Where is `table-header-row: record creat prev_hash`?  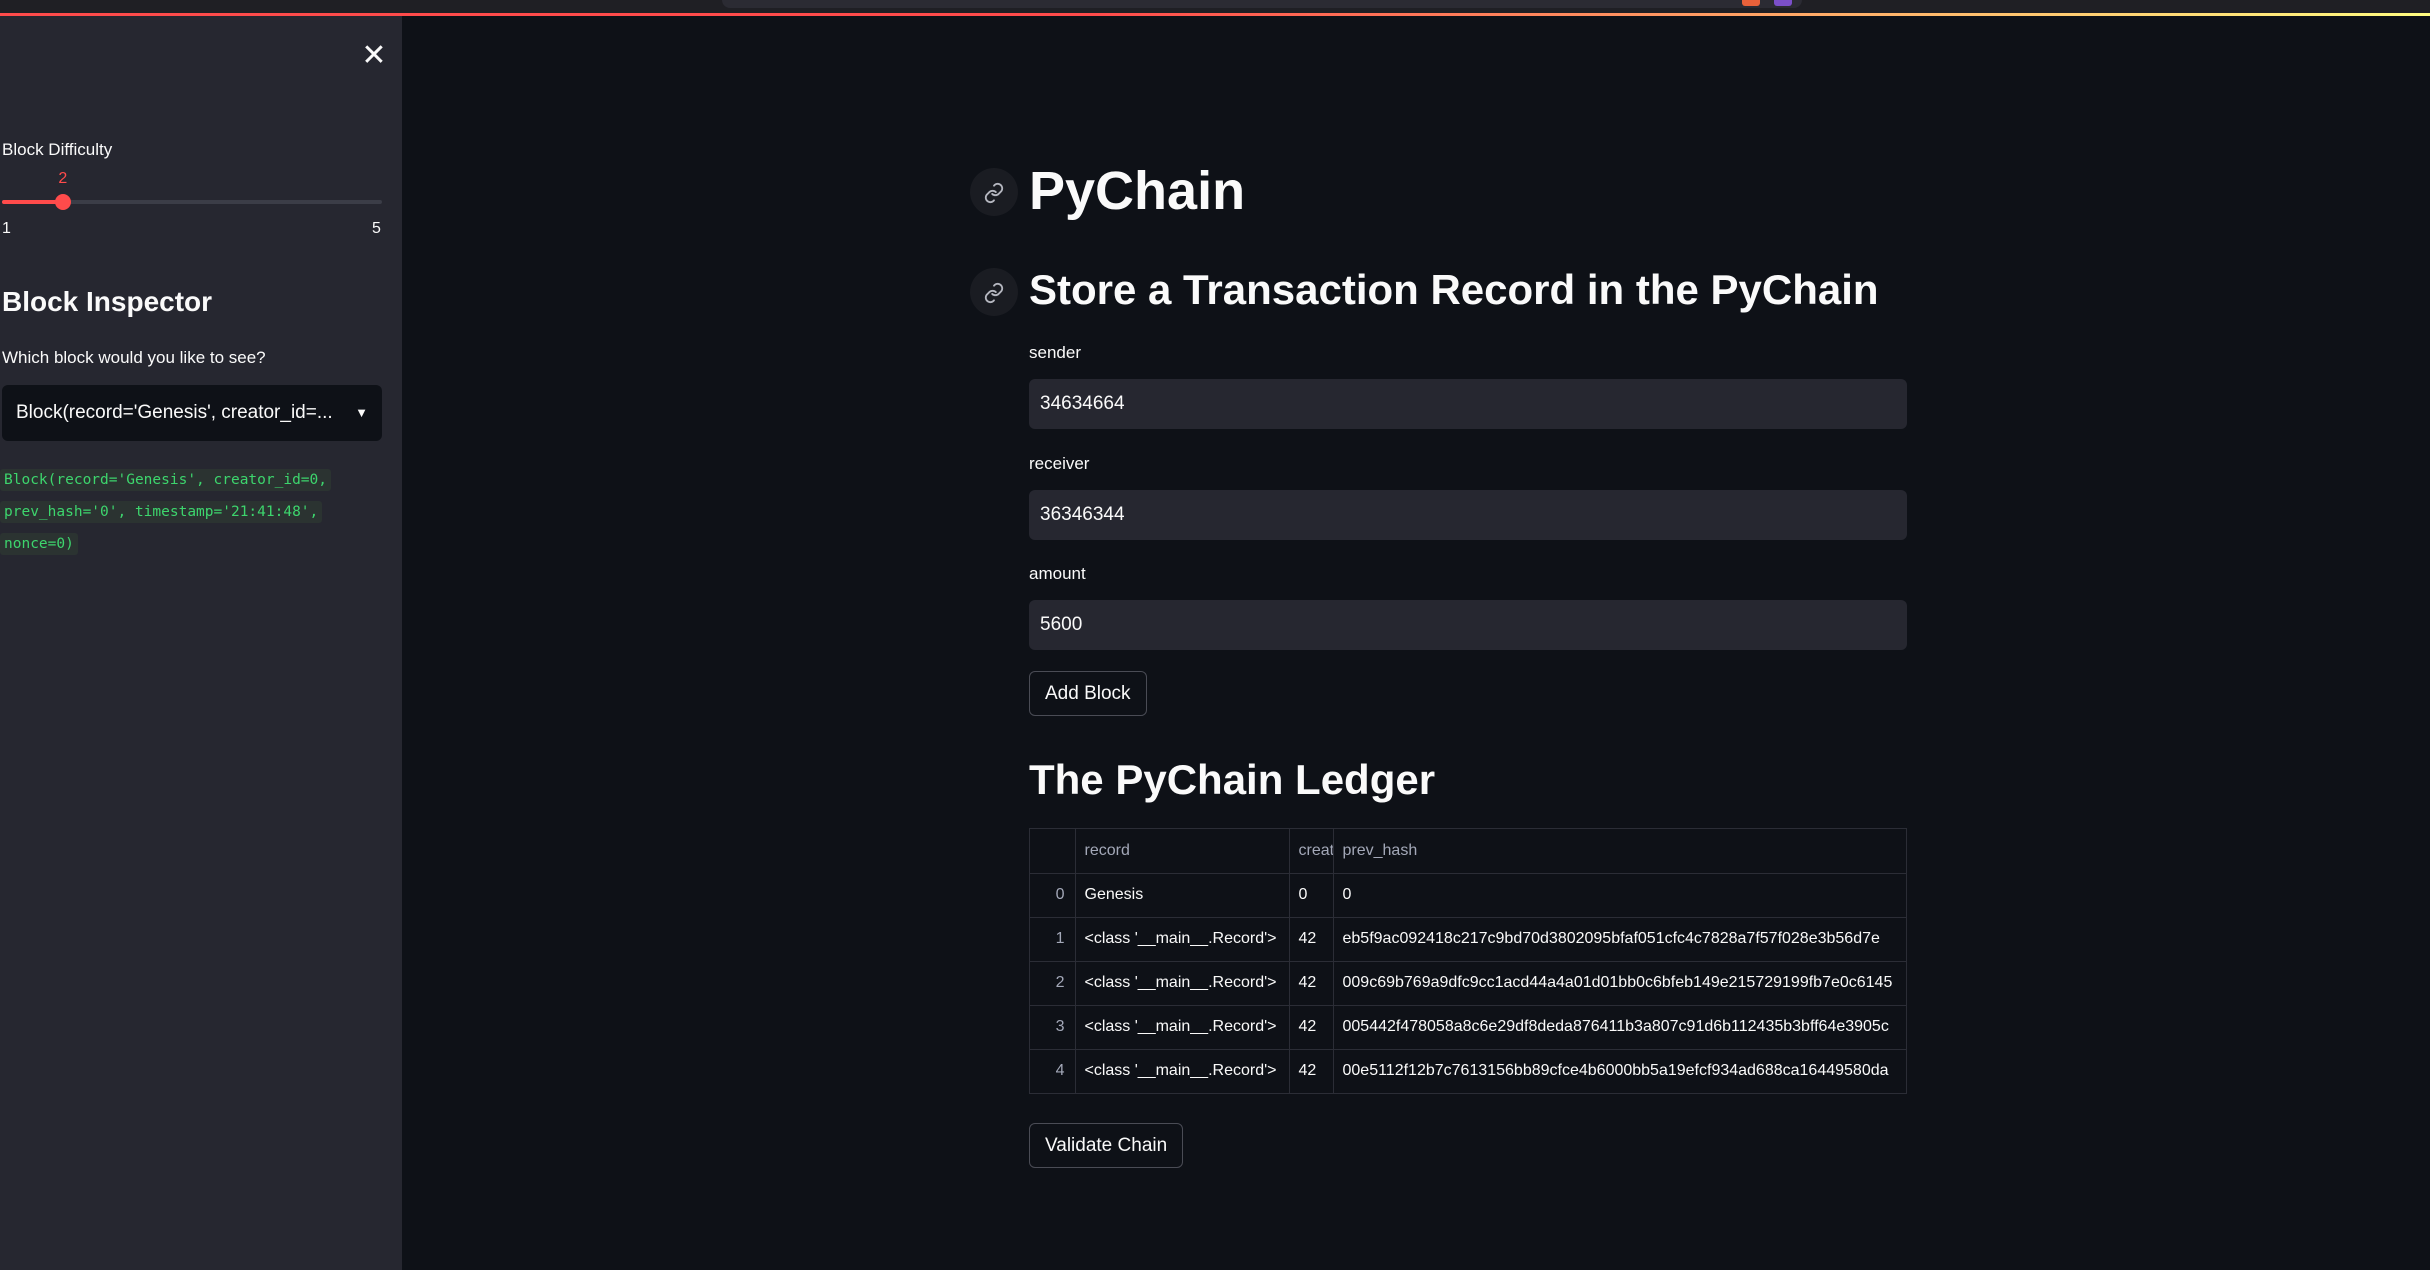
table-header-row: record creat prev_hash is located at coordinates (1468, 851).